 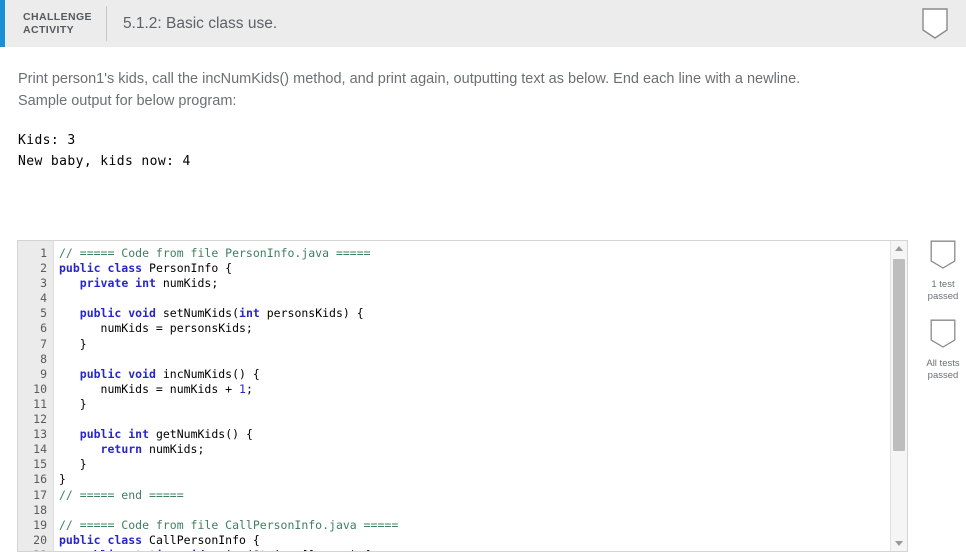 I want to click on scroll-down-button, so click(x=899, y=543).